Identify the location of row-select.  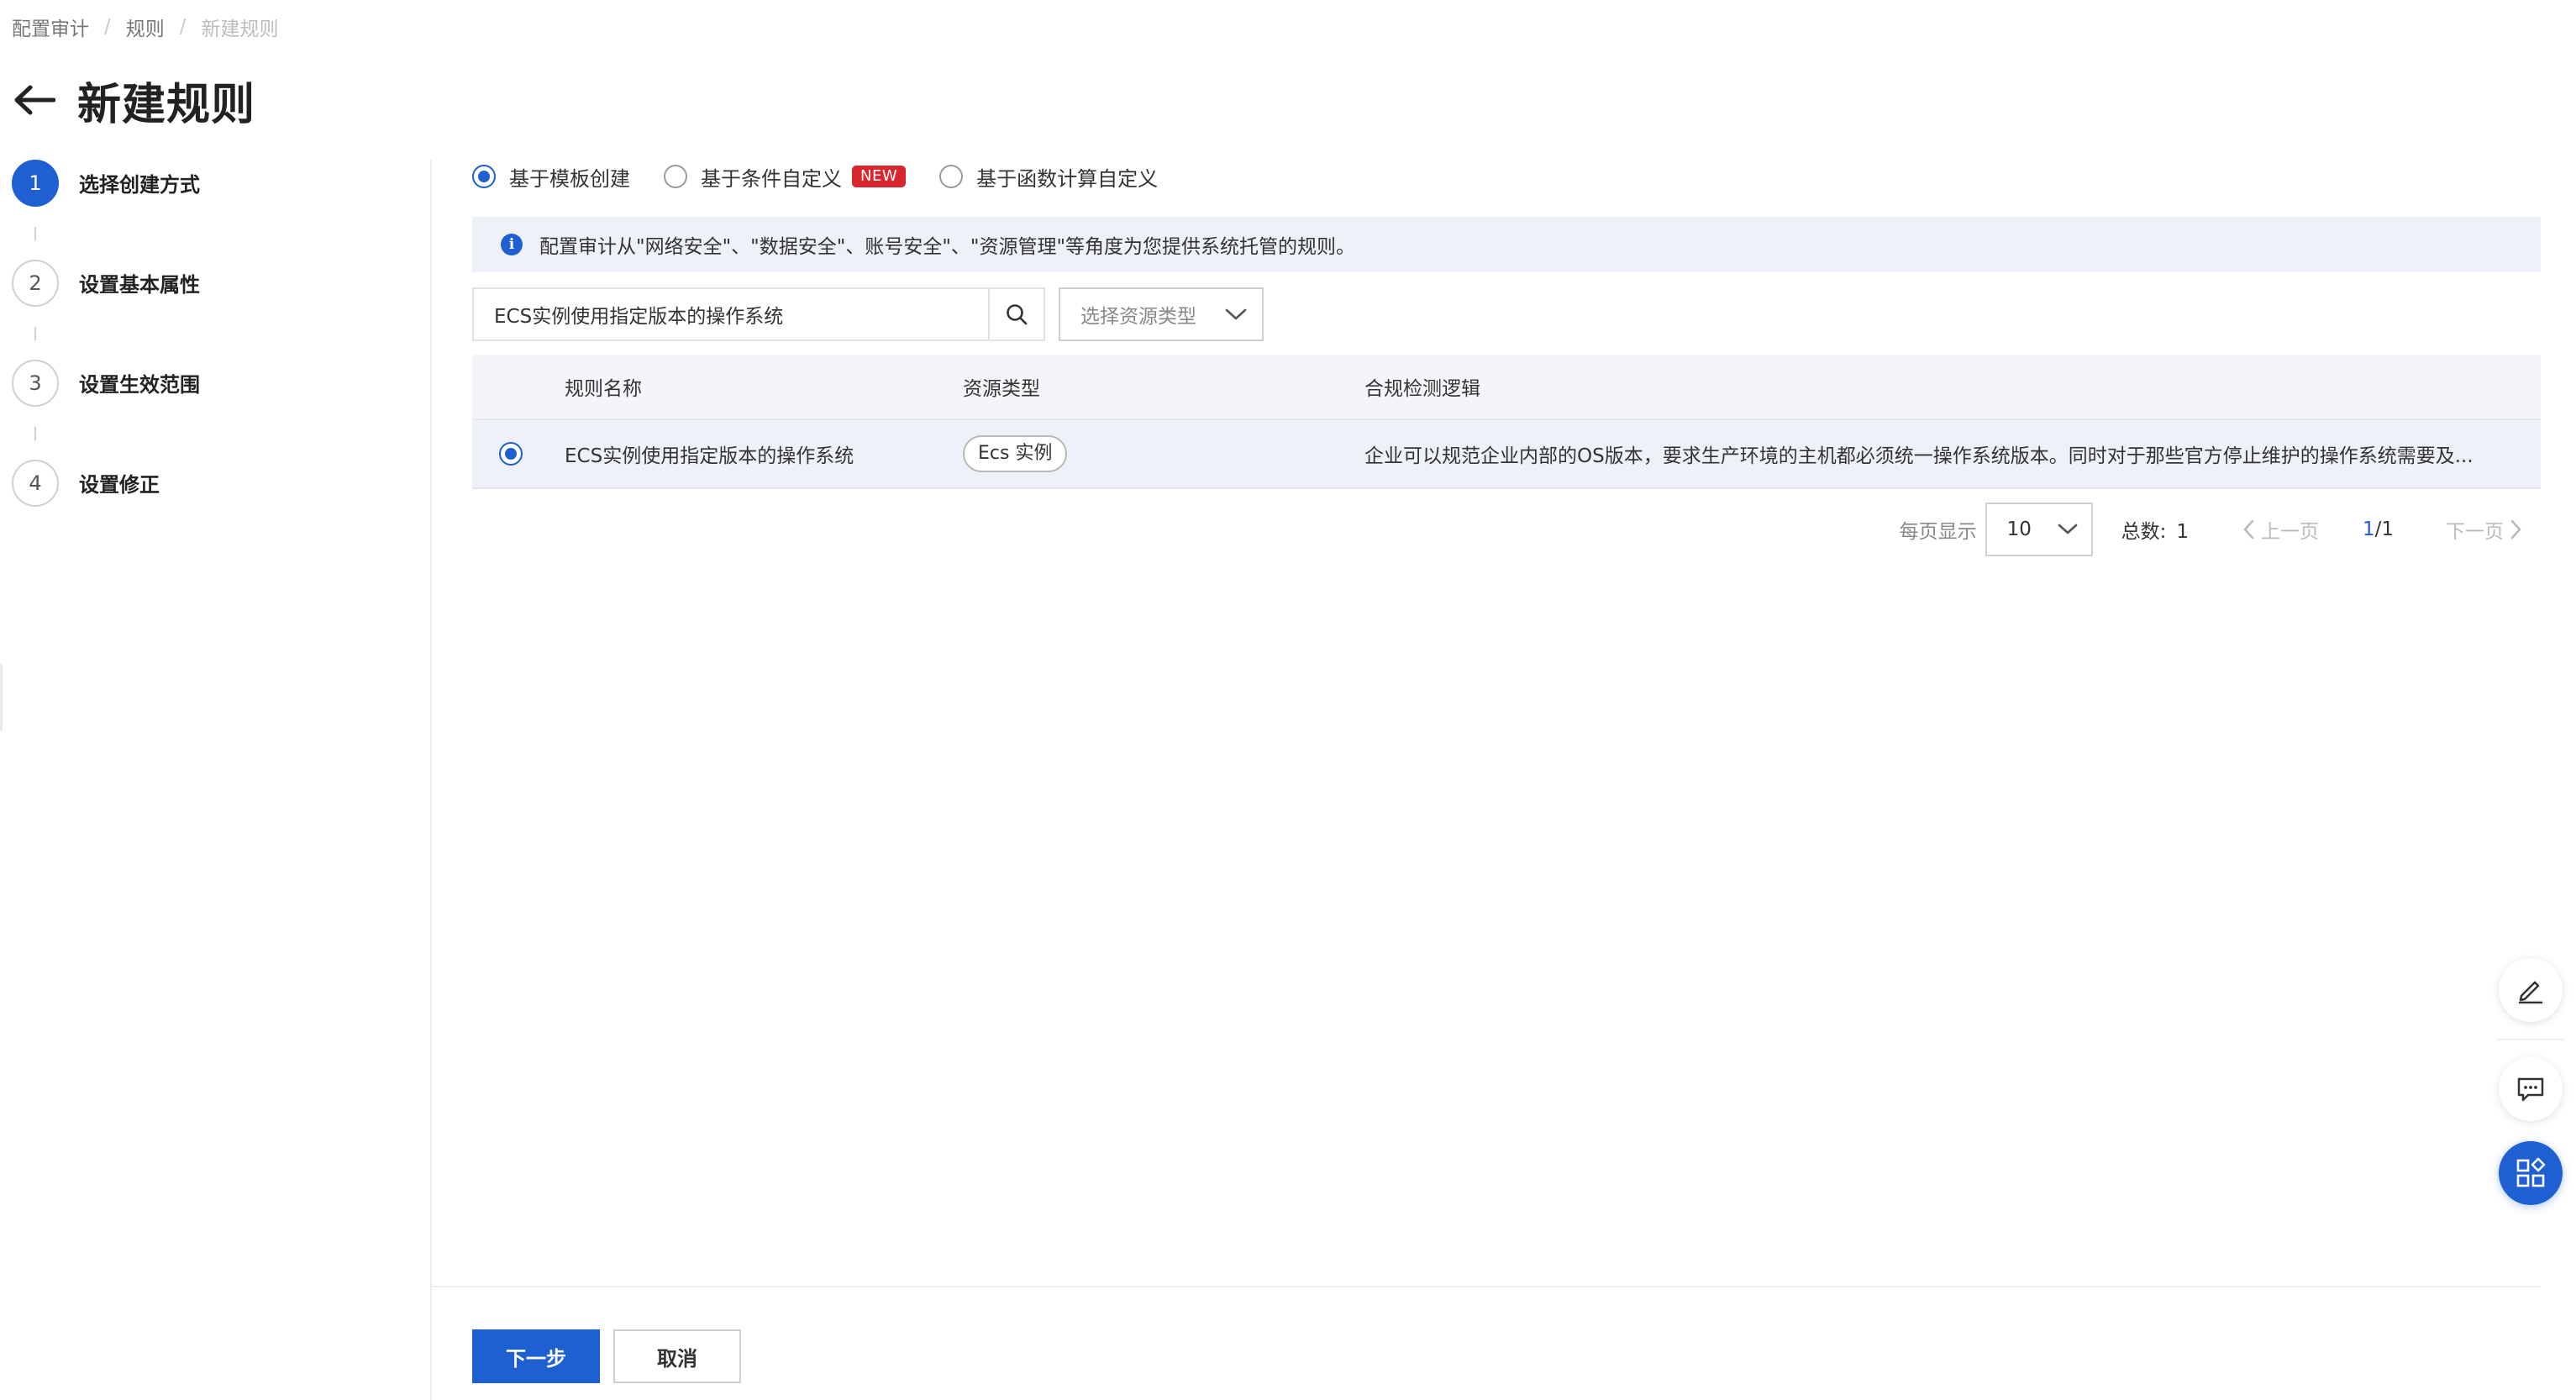
(518, 454).